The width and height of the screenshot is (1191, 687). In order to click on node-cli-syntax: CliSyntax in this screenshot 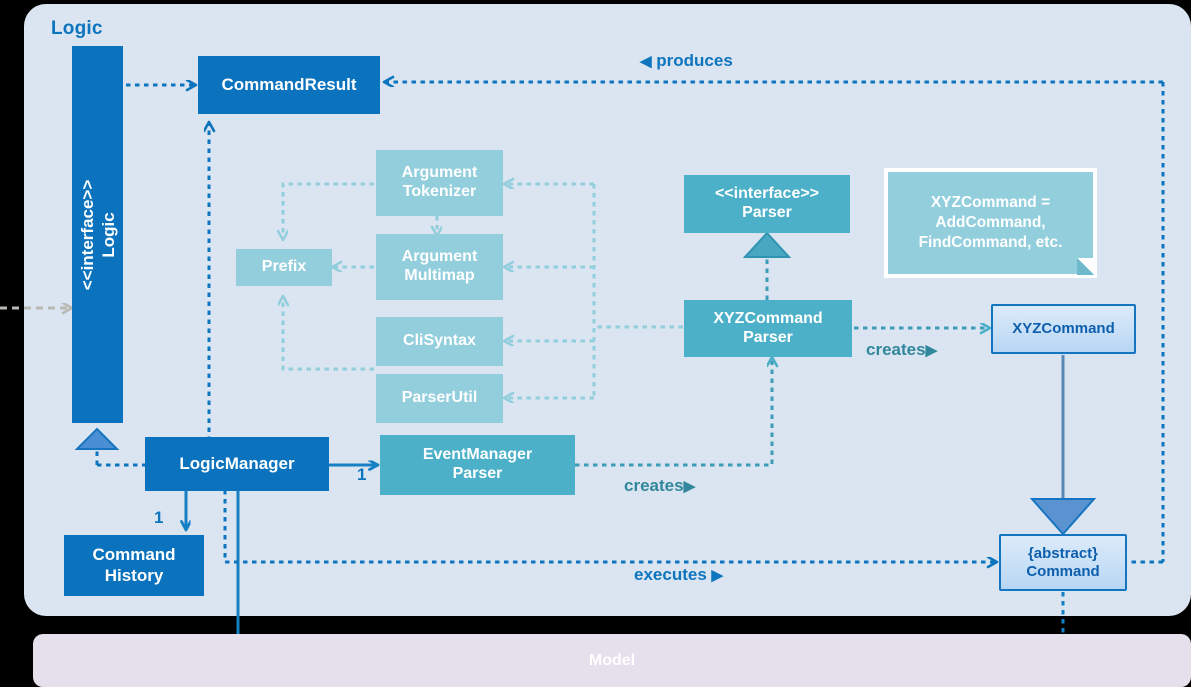, I will do `click(439, 341)`.